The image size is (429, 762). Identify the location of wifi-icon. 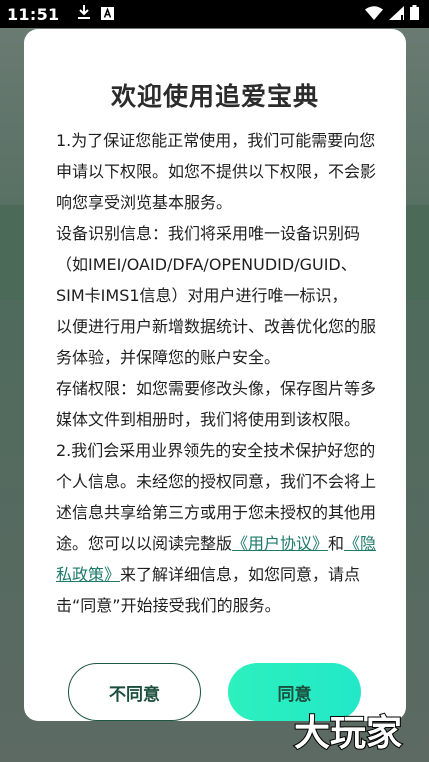
(374, 14).